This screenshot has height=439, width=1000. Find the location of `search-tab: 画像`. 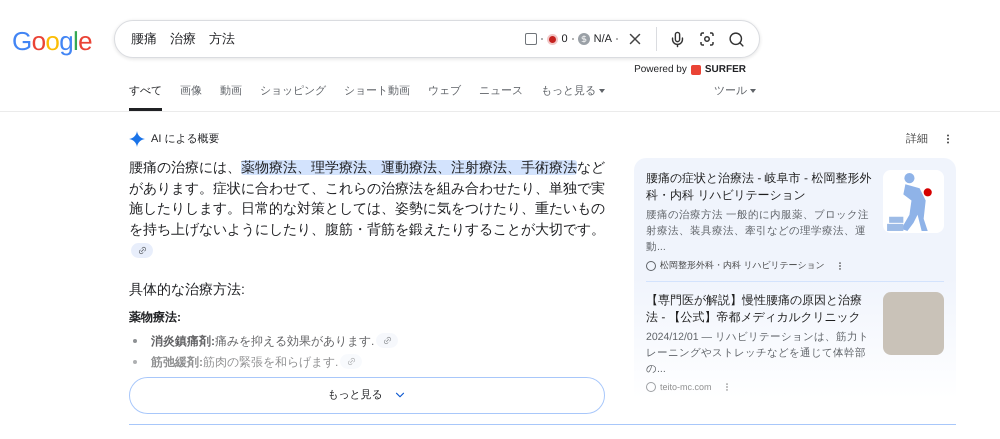

search-tab: 画像 is located at coordinates (191, 96).